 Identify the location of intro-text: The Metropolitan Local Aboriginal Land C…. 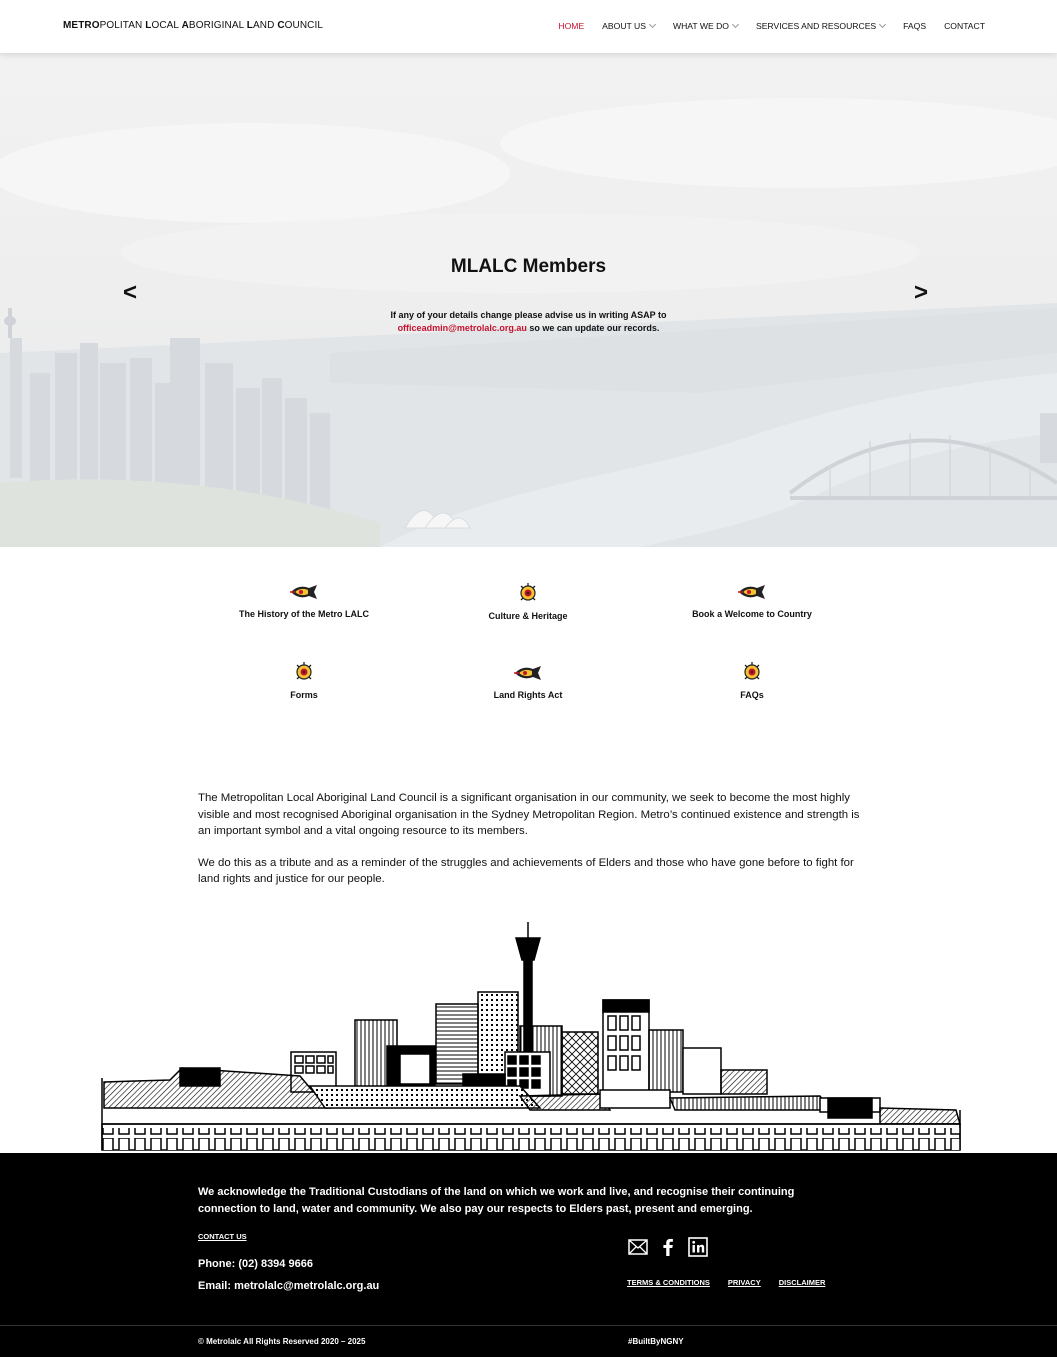
(533, 846).